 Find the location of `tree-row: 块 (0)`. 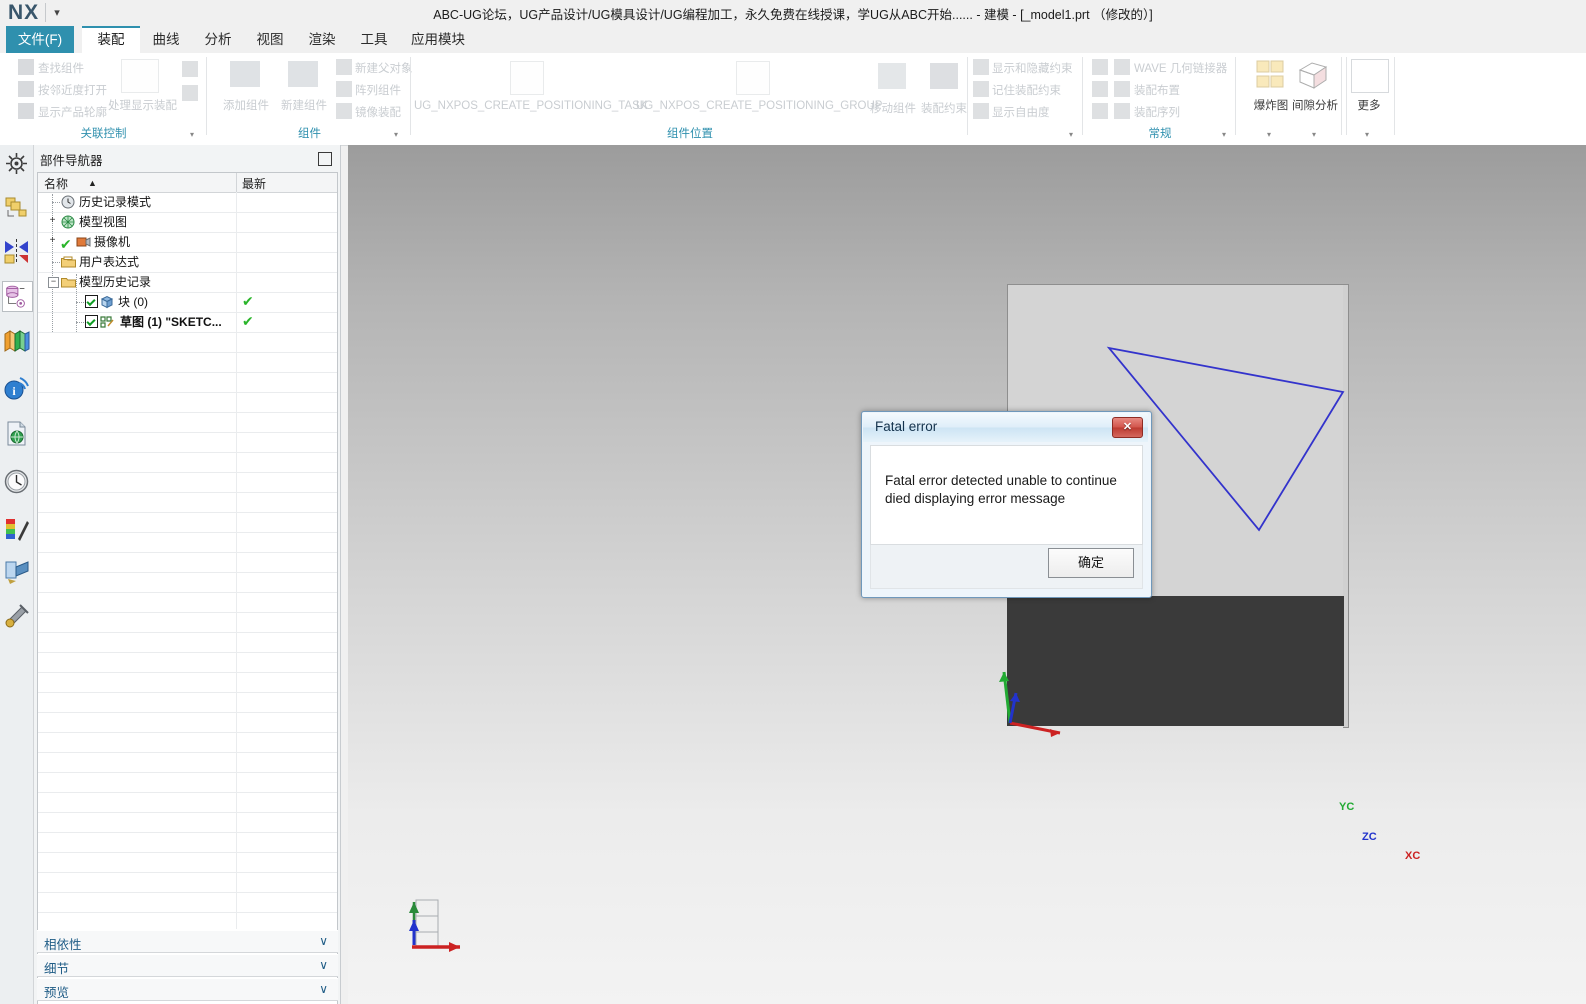

tree-row: 块 (0) is located at coordinates (137, 302).